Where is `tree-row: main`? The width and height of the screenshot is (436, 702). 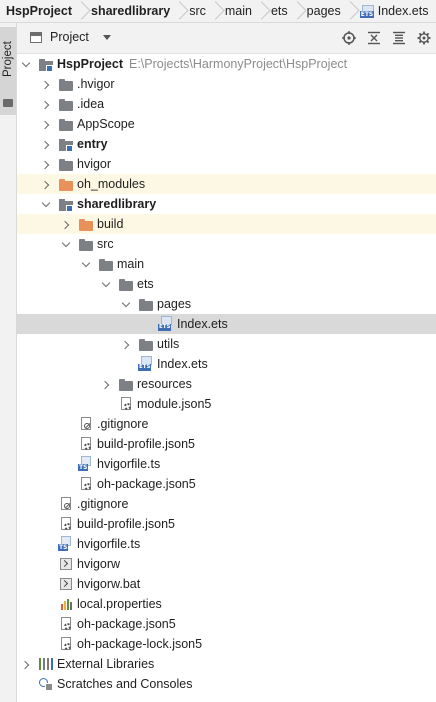 tree-row: main is located at coordinates (226, 264).